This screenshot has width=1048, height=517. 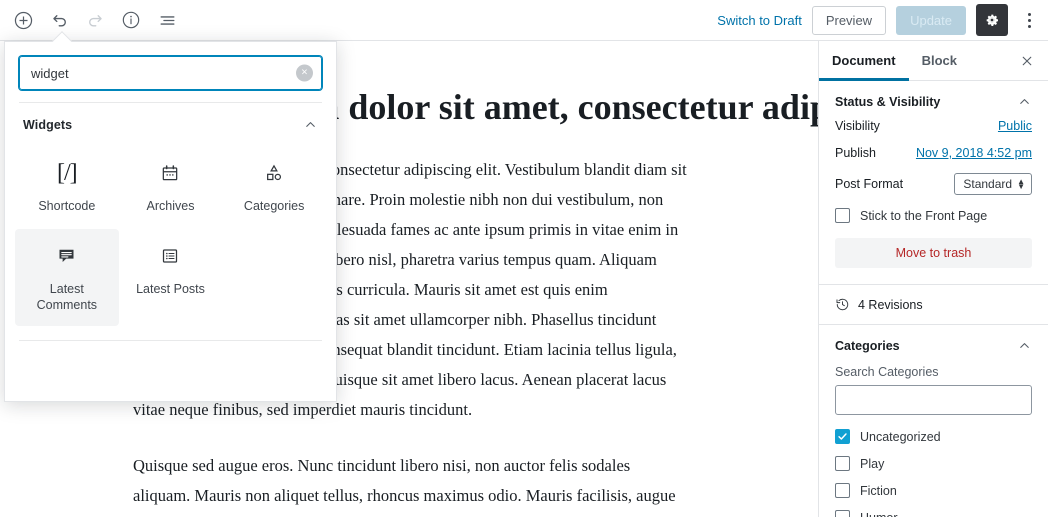 I want to click on add-block-icon, so click(x=23, y=20).